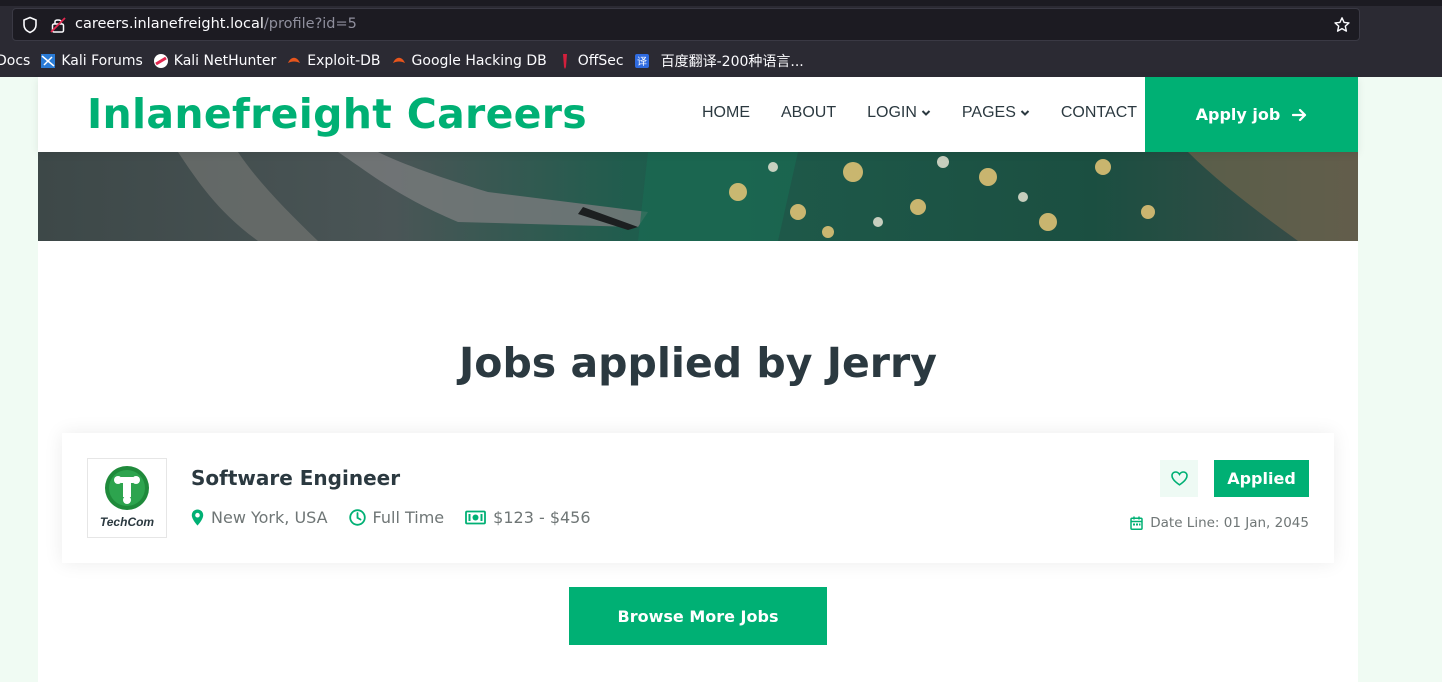 The height and width of the screenshot is (682, 1442). Describe the element at coordinates (721, 3) in the screenshot. I see `tab-strip` at that location.